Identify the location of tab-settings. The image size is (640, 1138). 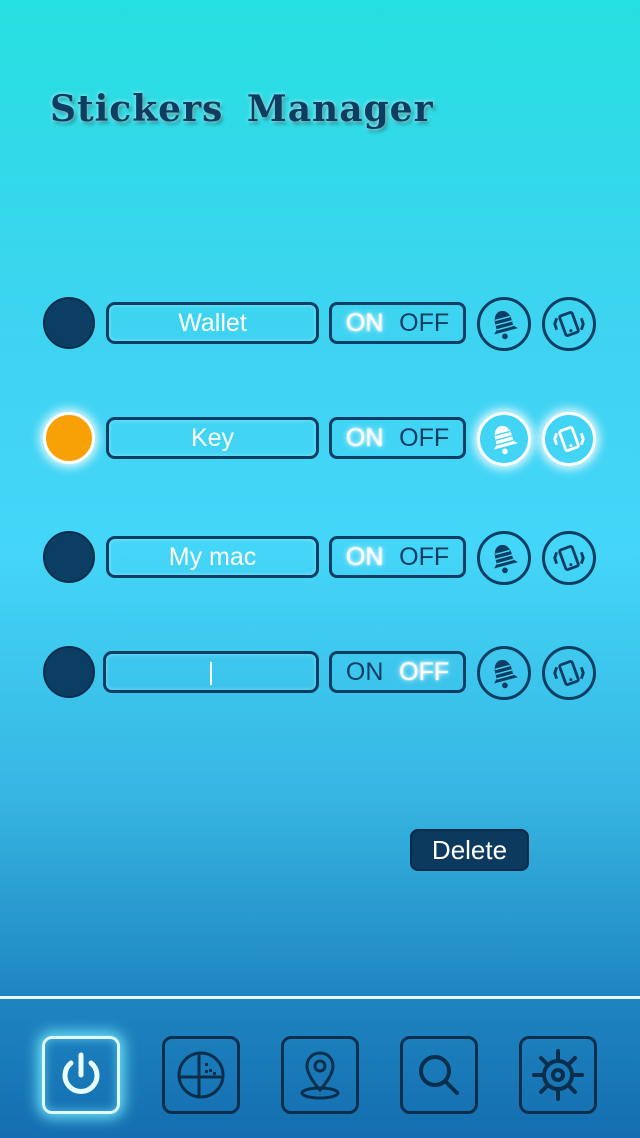
(558, 1075).